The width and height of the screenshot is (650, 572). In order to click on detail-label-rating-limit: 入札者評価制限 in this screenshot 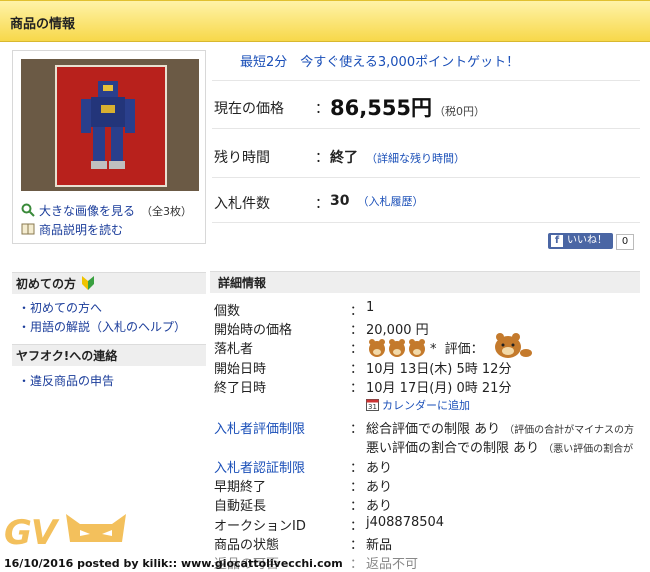, I will do `click(259, 427)`.